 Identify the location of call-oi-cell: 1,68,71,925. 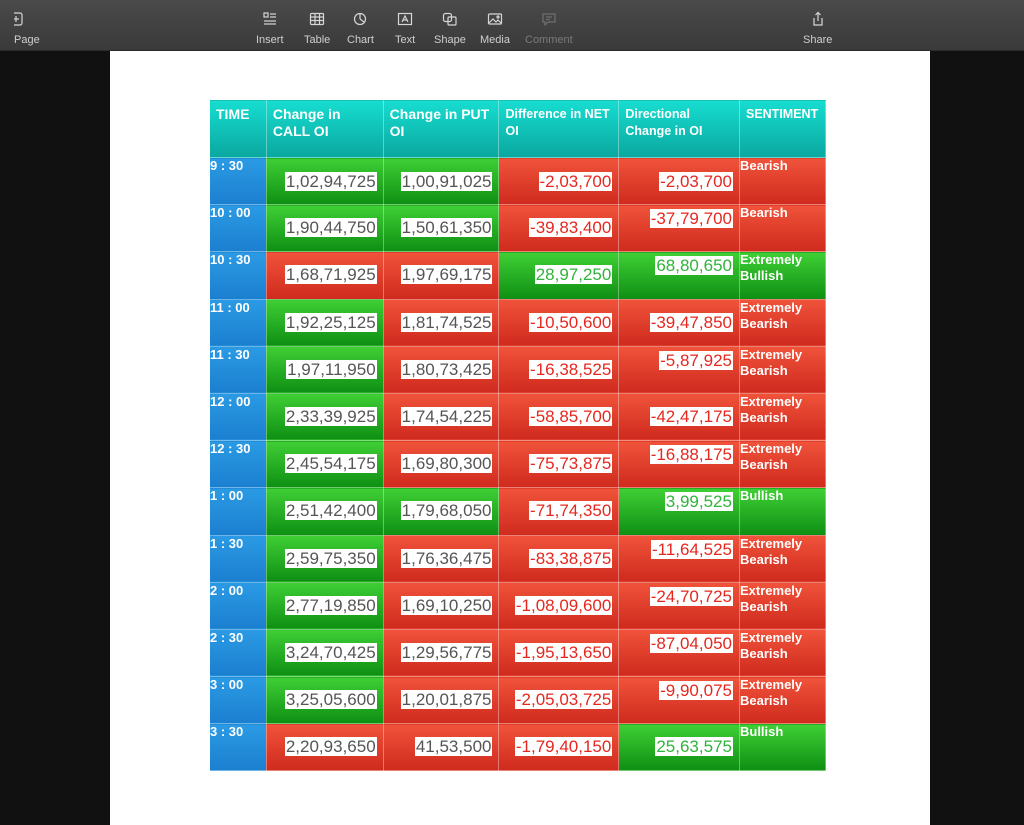
(324, 275).